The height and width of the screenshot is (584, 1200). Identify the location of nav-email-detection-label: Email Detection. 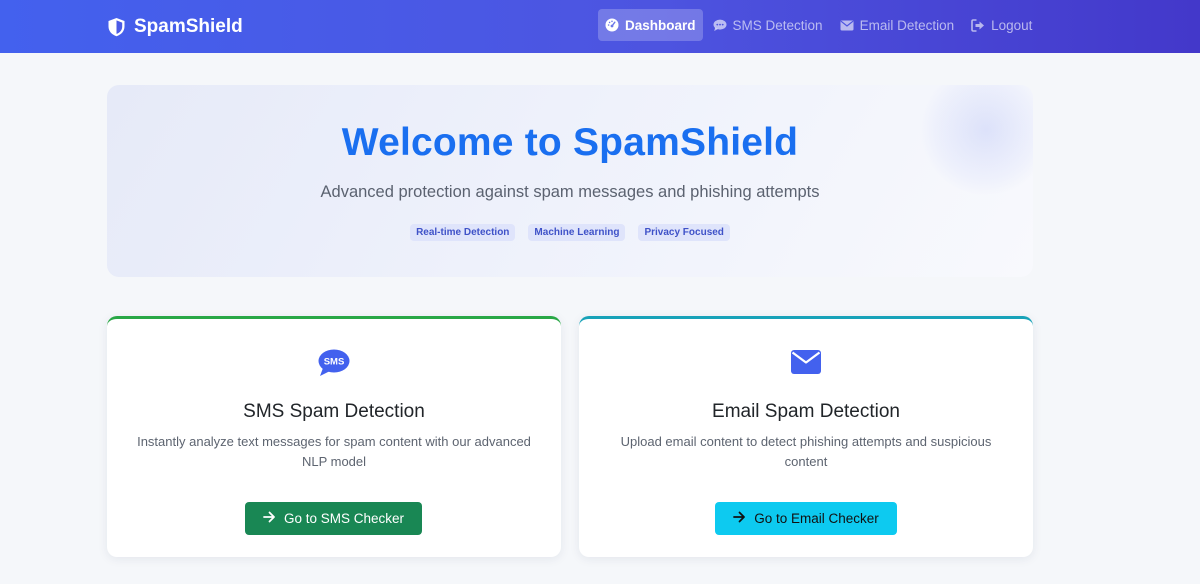
(907, 25).